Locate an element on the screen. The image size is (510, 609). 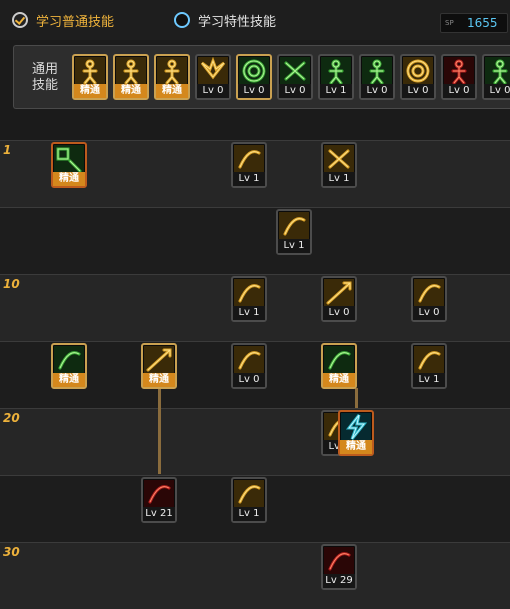
cross-slash-icon is located at coordinates (339, 159).